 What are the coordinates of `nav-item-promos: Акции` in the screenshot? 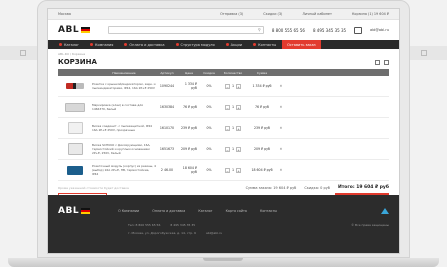 It's located at (234, 44).